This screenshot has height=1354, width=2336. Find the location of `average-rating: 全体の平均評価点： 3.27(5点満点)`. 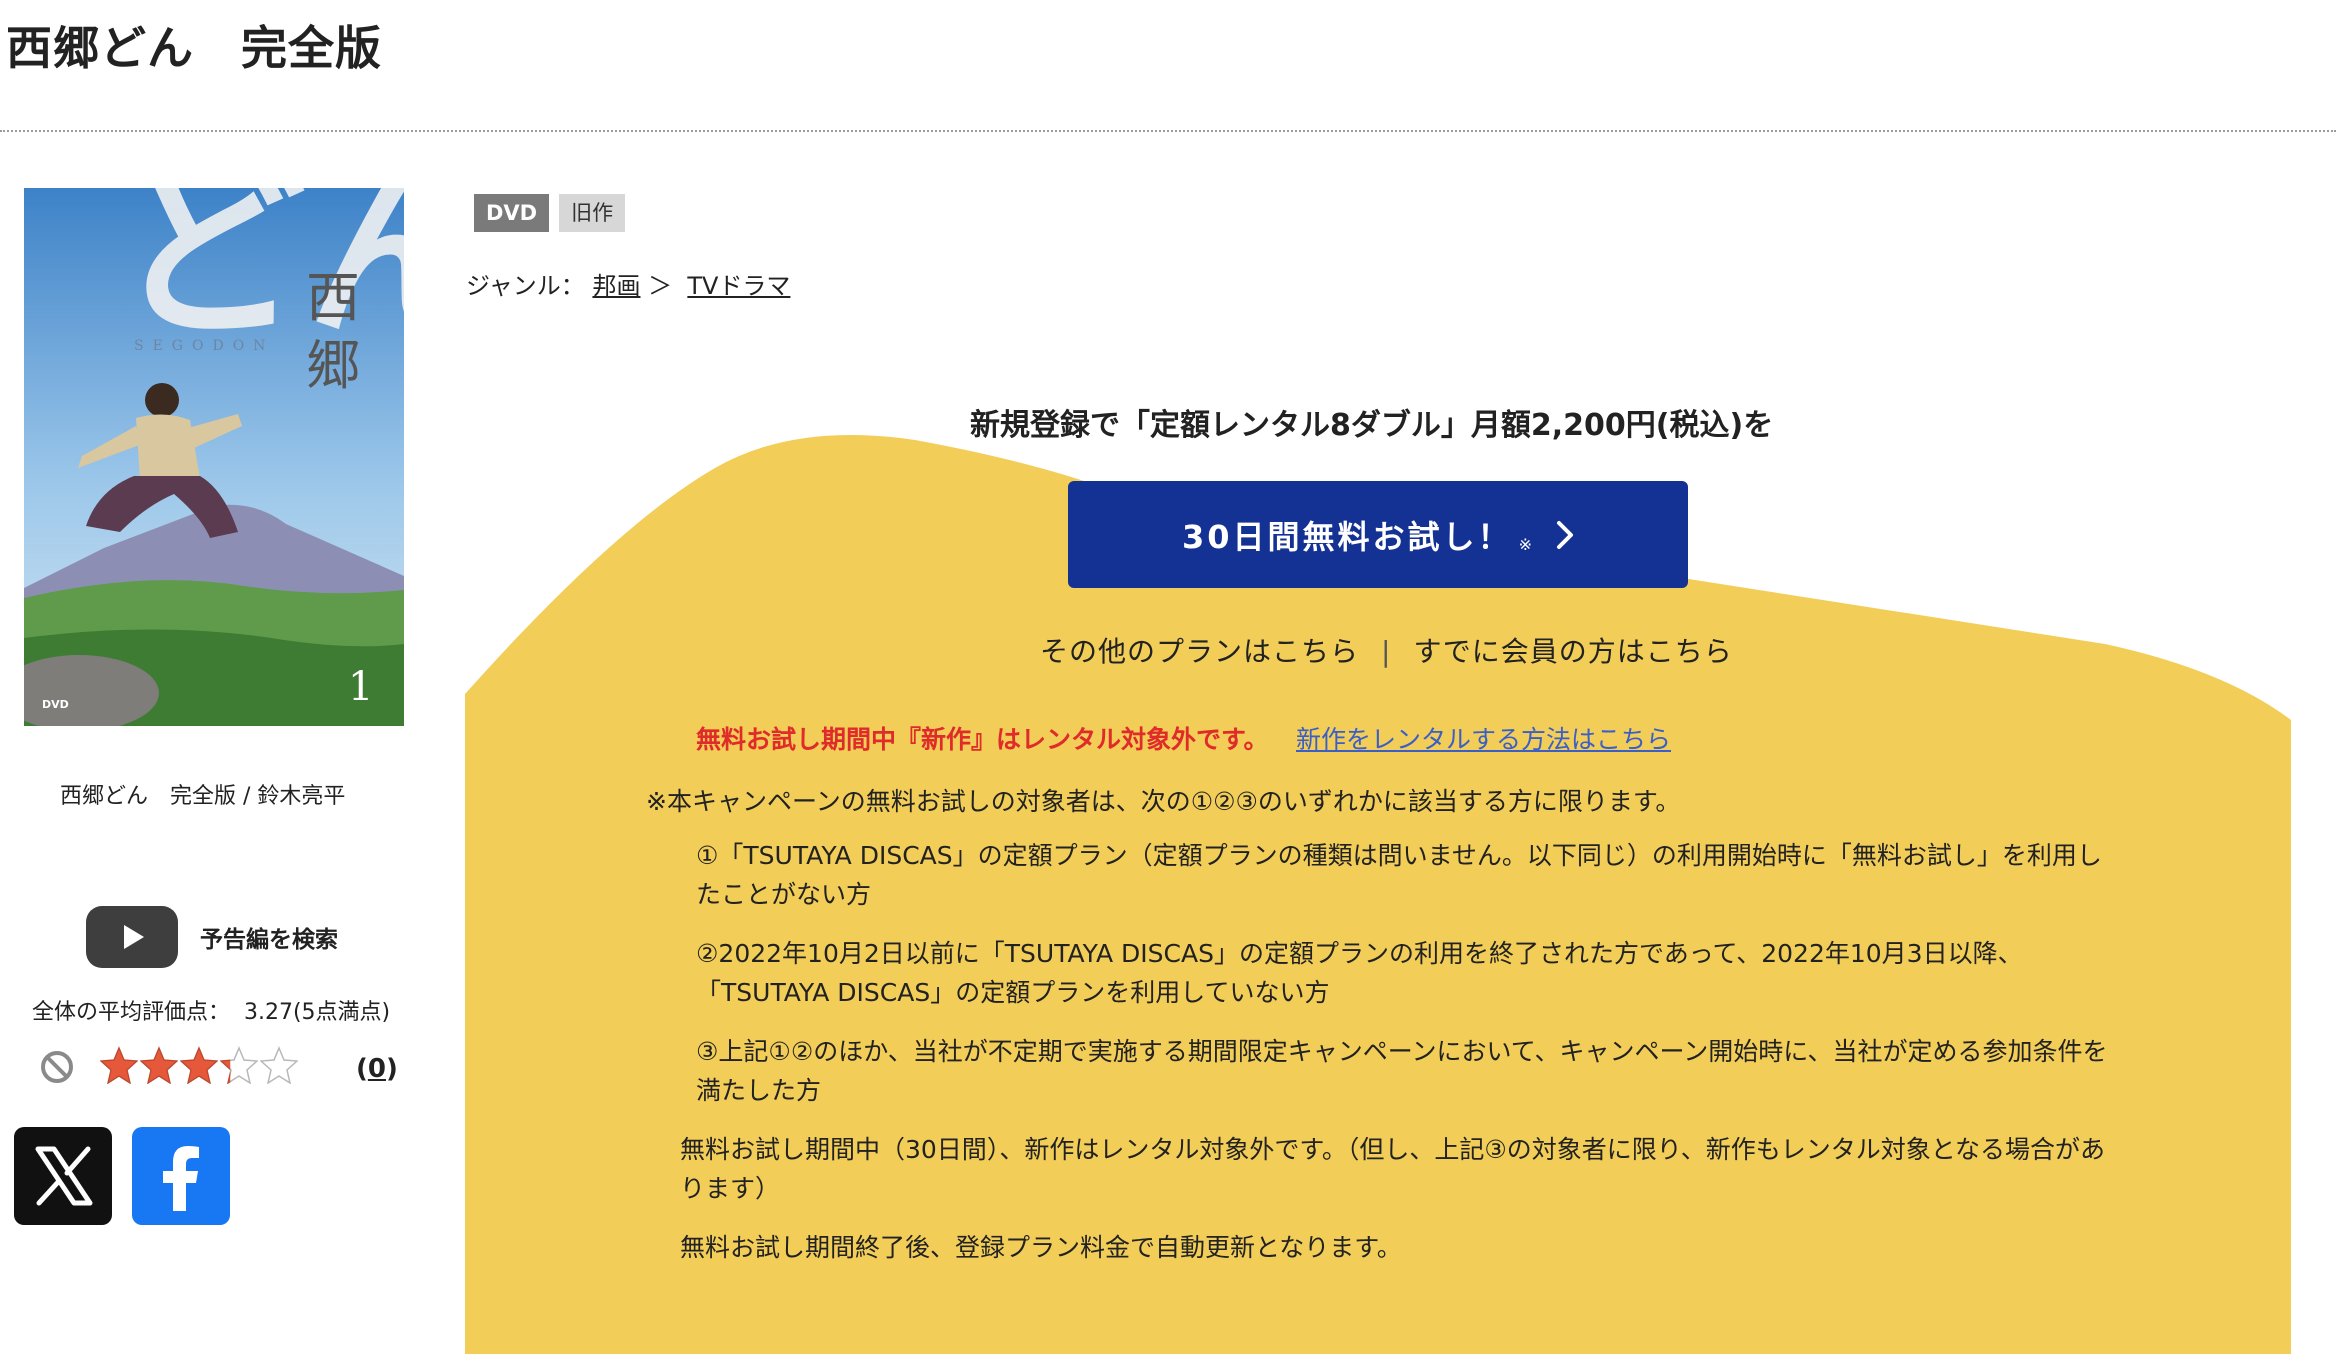

average-rating: 全体の平均評価点： 3.27(5点満点) is located at coordinates (211, 1012).